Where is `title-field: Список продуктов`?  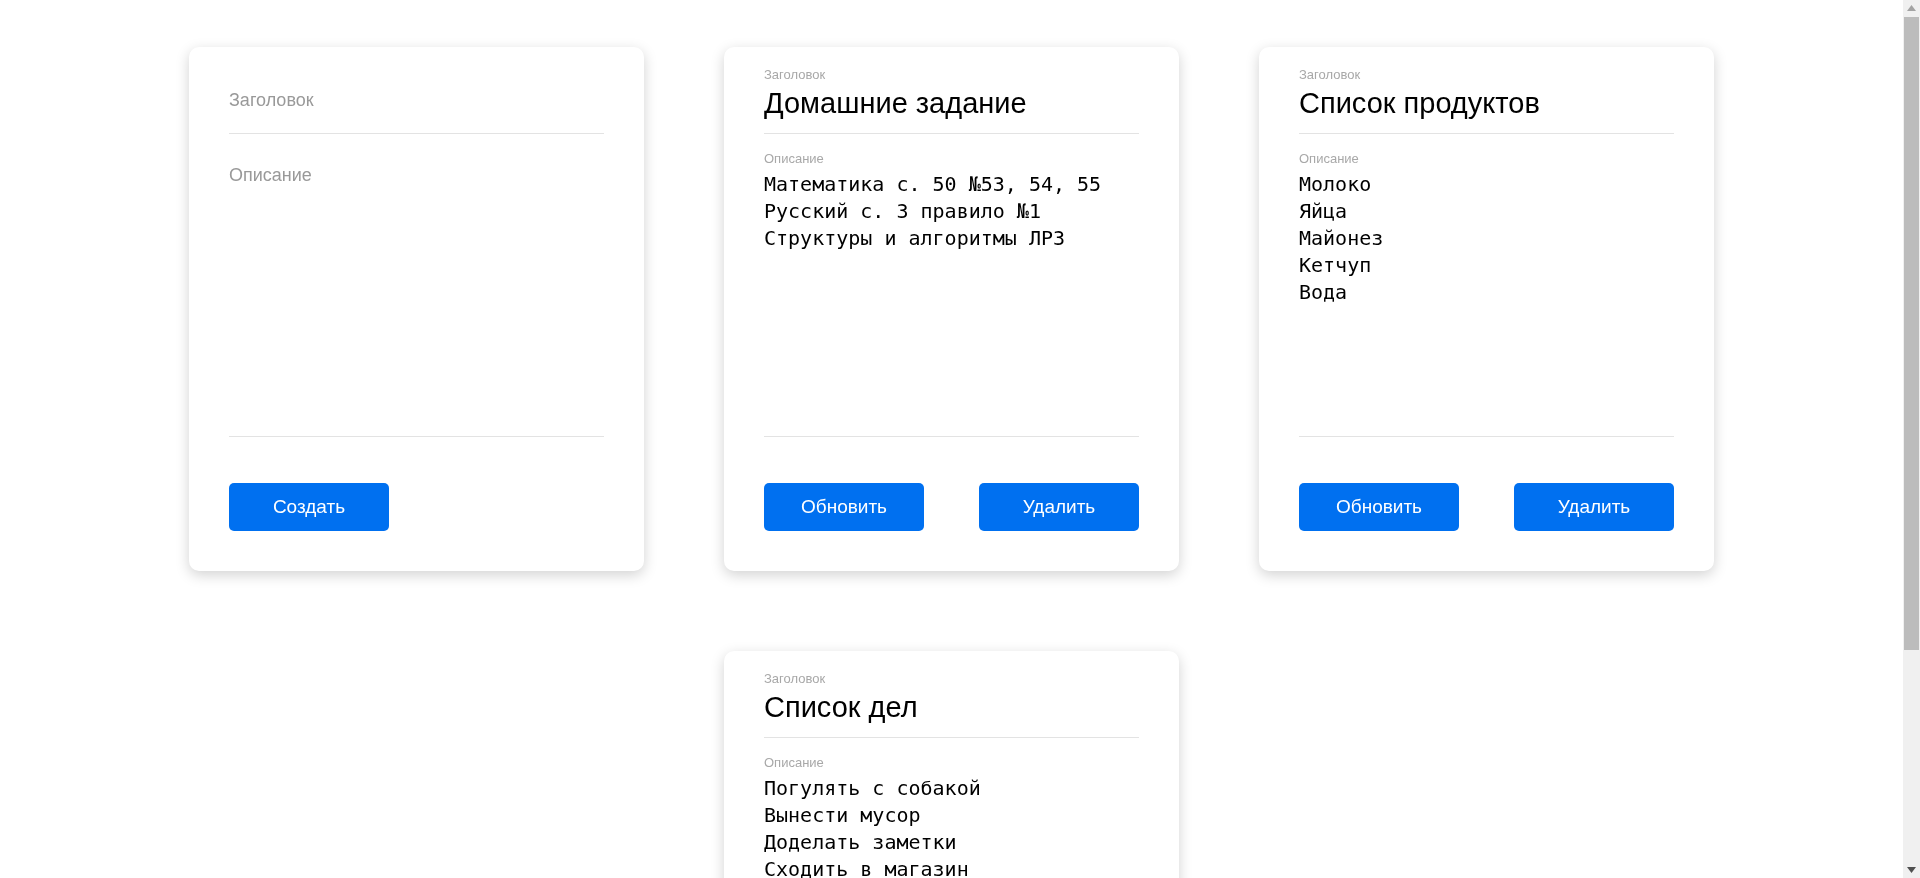 title-field: Список продуктов is located at coordinates (1486, 103).